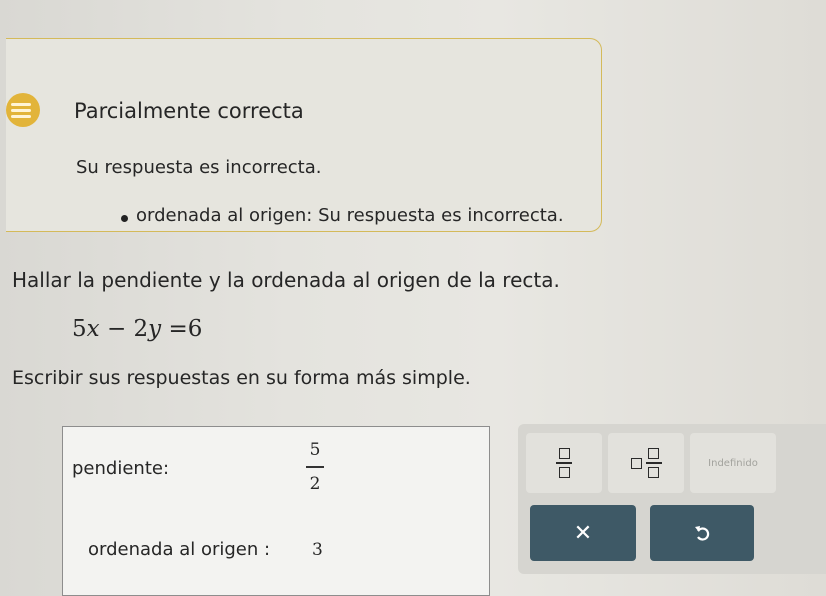 The width and height of the screenshot is (826, 596). I want to click on clear-icon: ✕, so click(583, 533).